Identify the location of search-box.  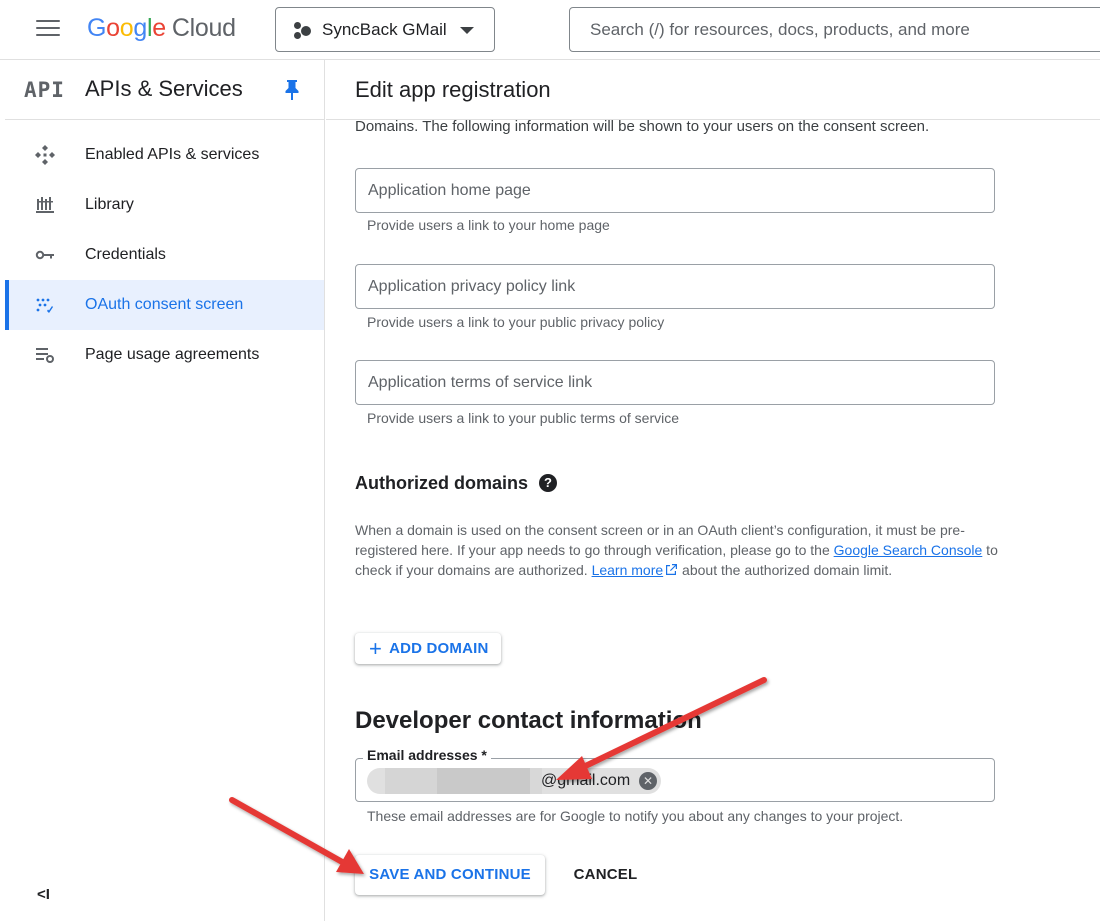
(834, 29).